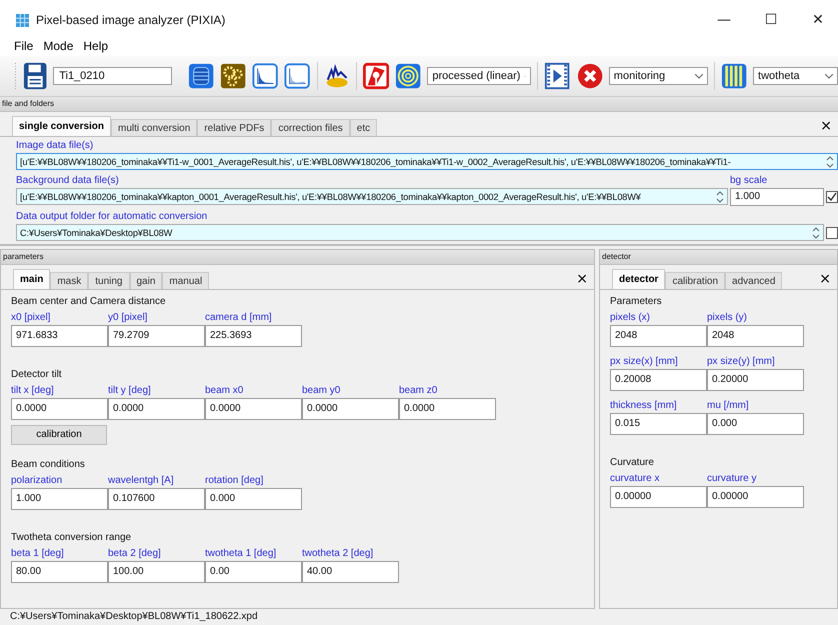 This screenshot has height=625, width=838. Describe the element at coordinates (636, 301) in the screenshot. I see `section-heading: Parameters` at that location.